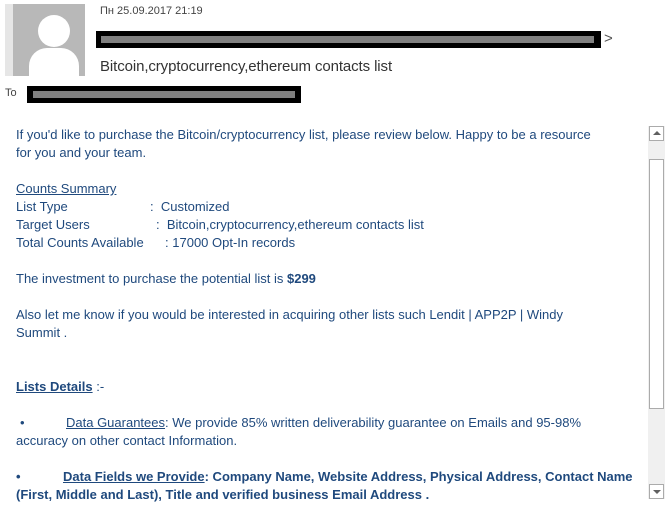 The height and width of the screenshot is (506, 666). What do you see at coordinates (656, 284) in the screenshot?
I see `scrollbar-thumb` at bounding box center [656, 284].